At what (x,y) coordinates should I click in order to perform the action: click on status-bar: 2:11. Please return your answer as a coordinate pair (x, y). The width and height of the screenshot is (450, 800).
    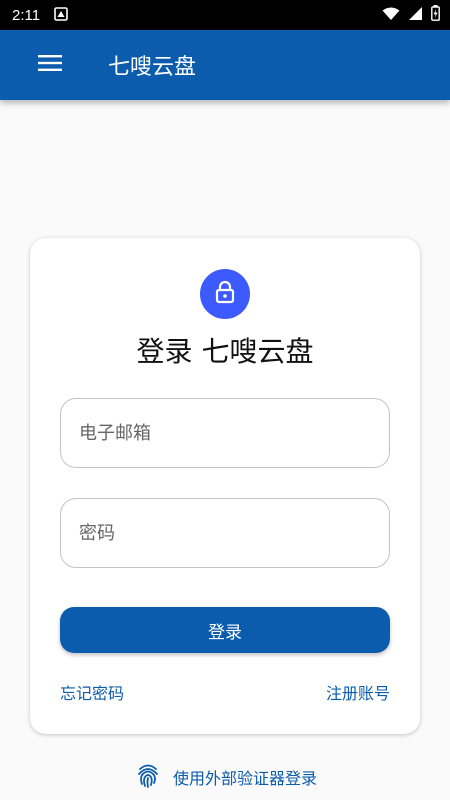
    Looking at the image, I should click on (225, 15).